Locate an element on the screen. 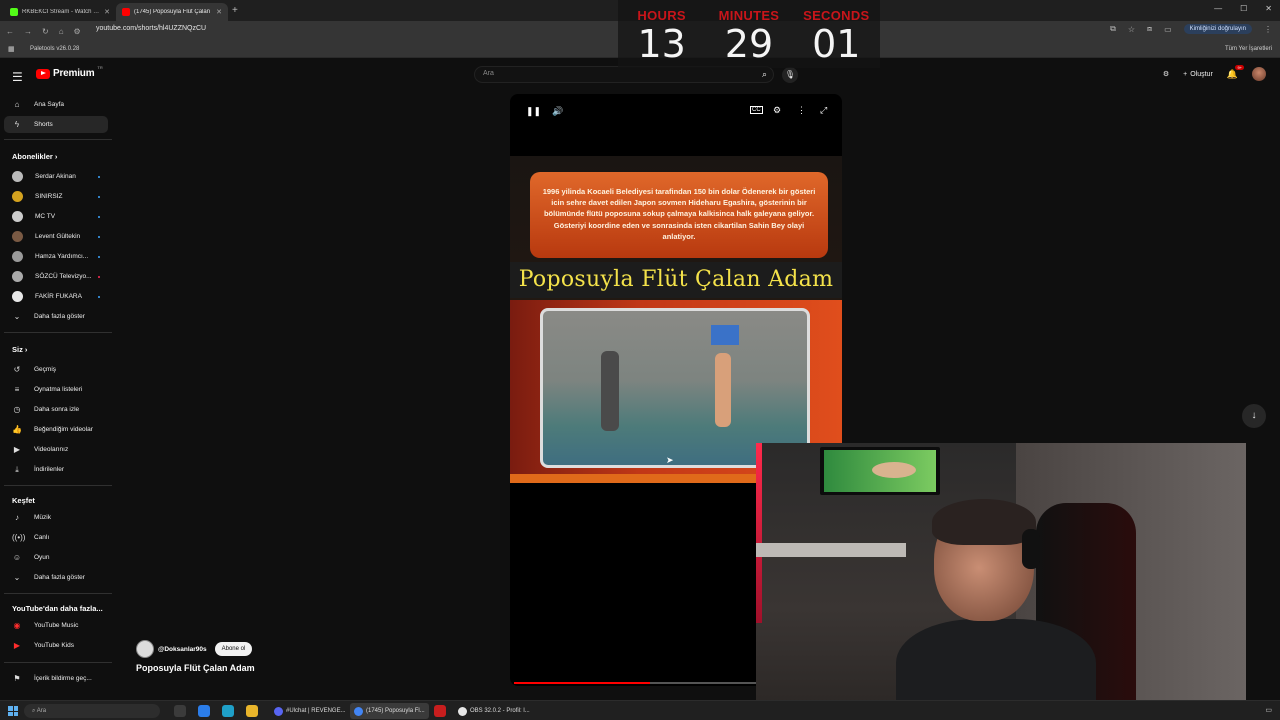 Image resolution: width=1280 pixels, height=720 pixels. you-heading: Siz › is located at coordinates (19, 349).